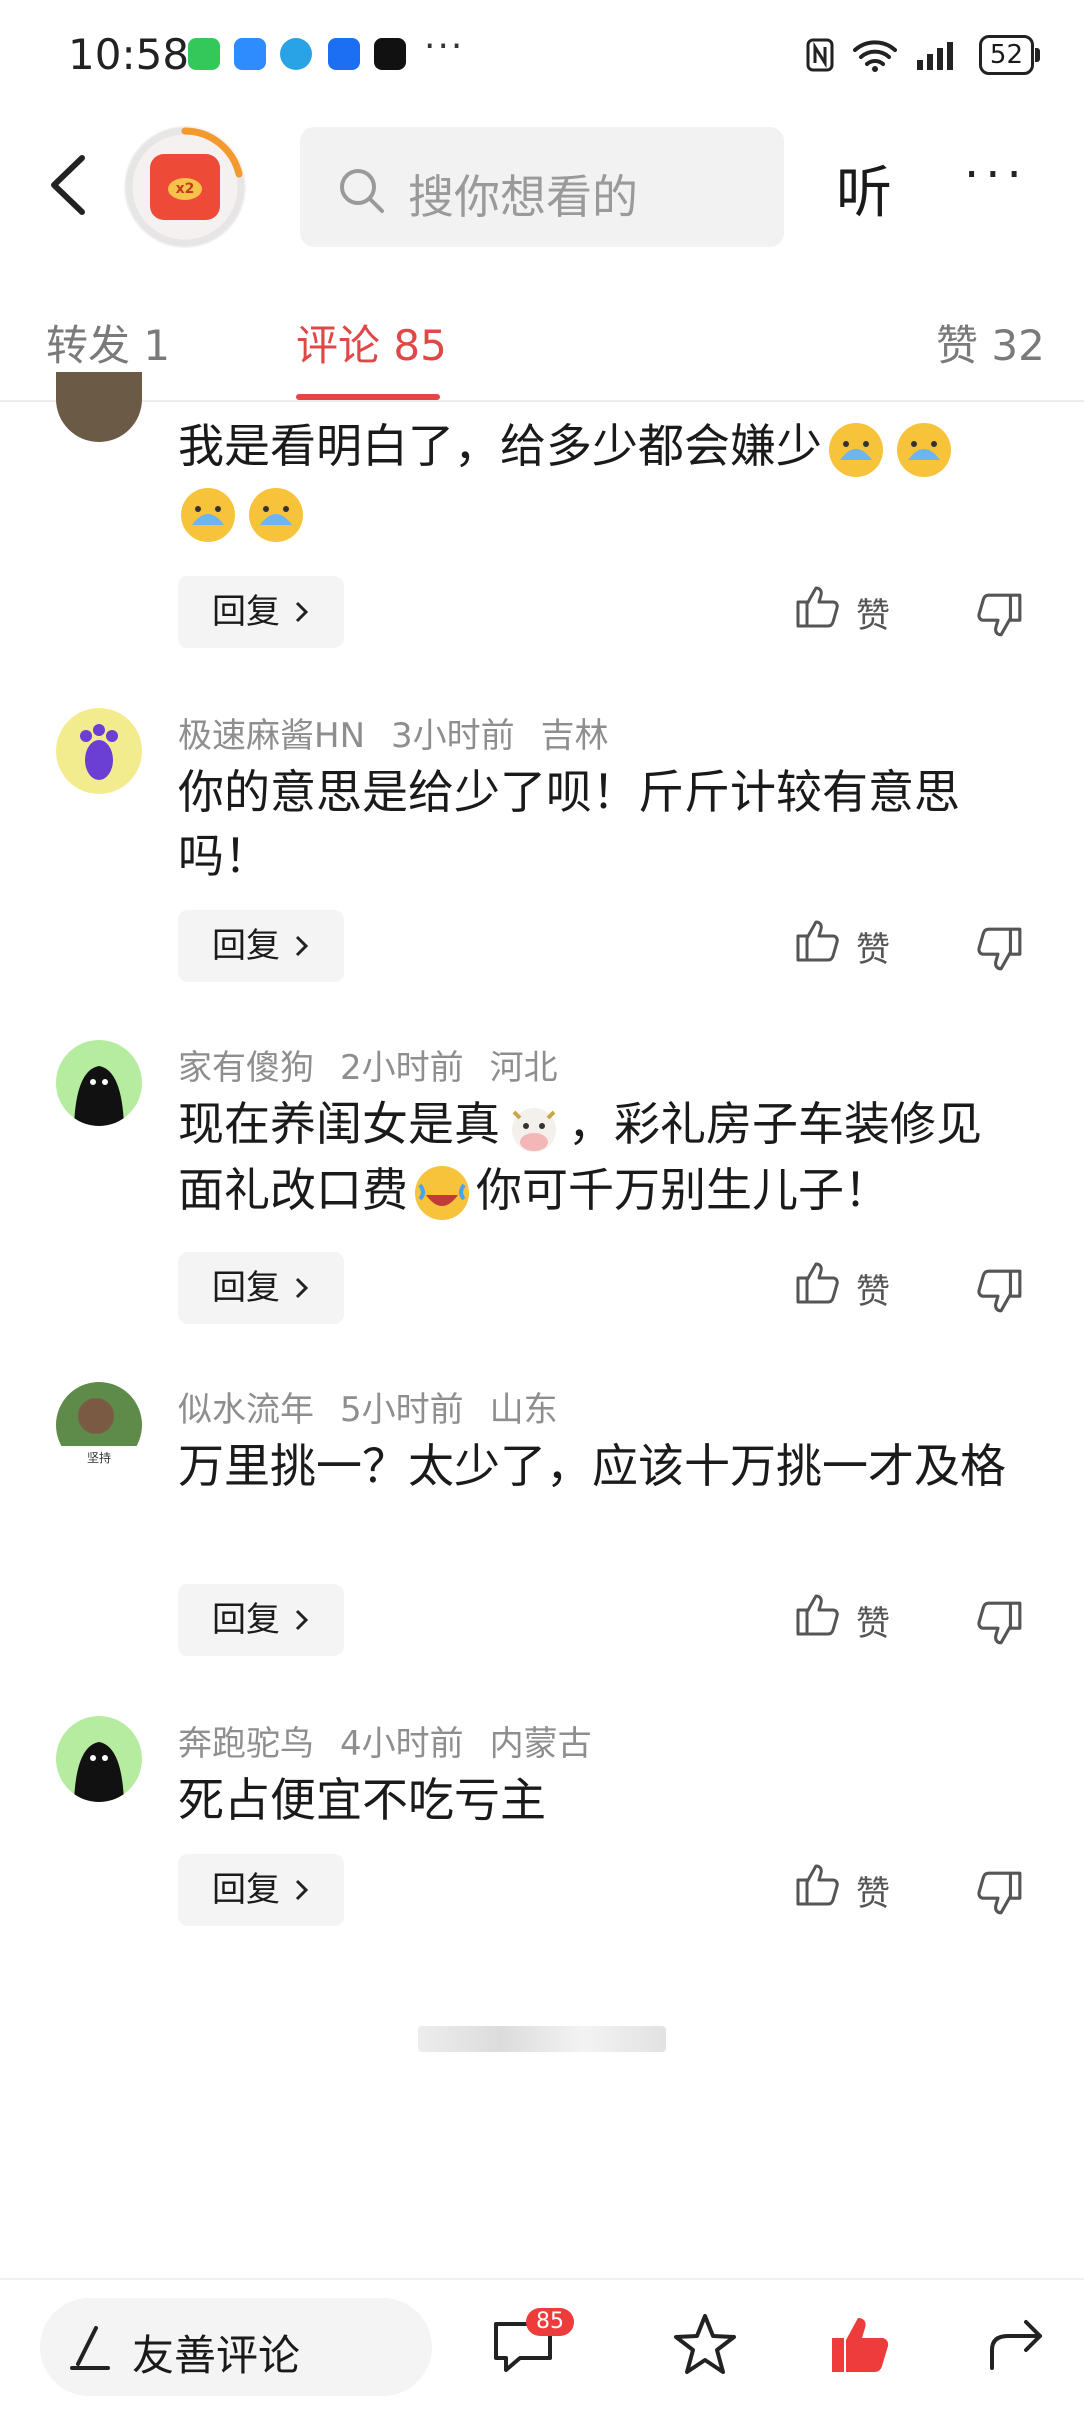 Image resolution: width=1084 pixels, height=2414 pixels. Describe the element at coordinates (371, 342) in the screenshot. I see `tab-comments: 评论 85` at that location.